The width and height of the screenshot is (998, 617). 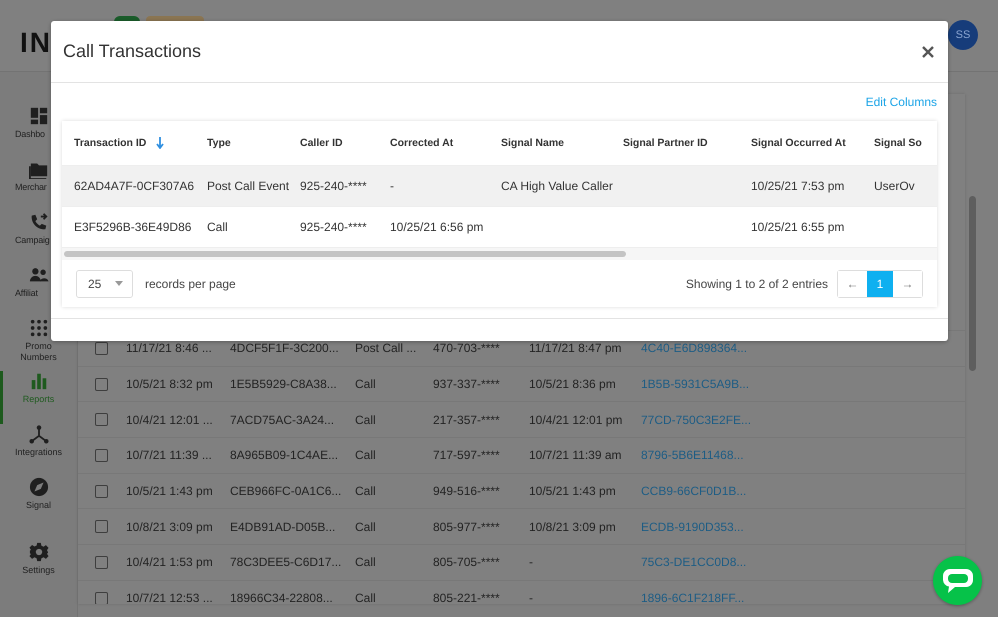 I want to click on column-header: Caller ID, so click(x=333, y=143).